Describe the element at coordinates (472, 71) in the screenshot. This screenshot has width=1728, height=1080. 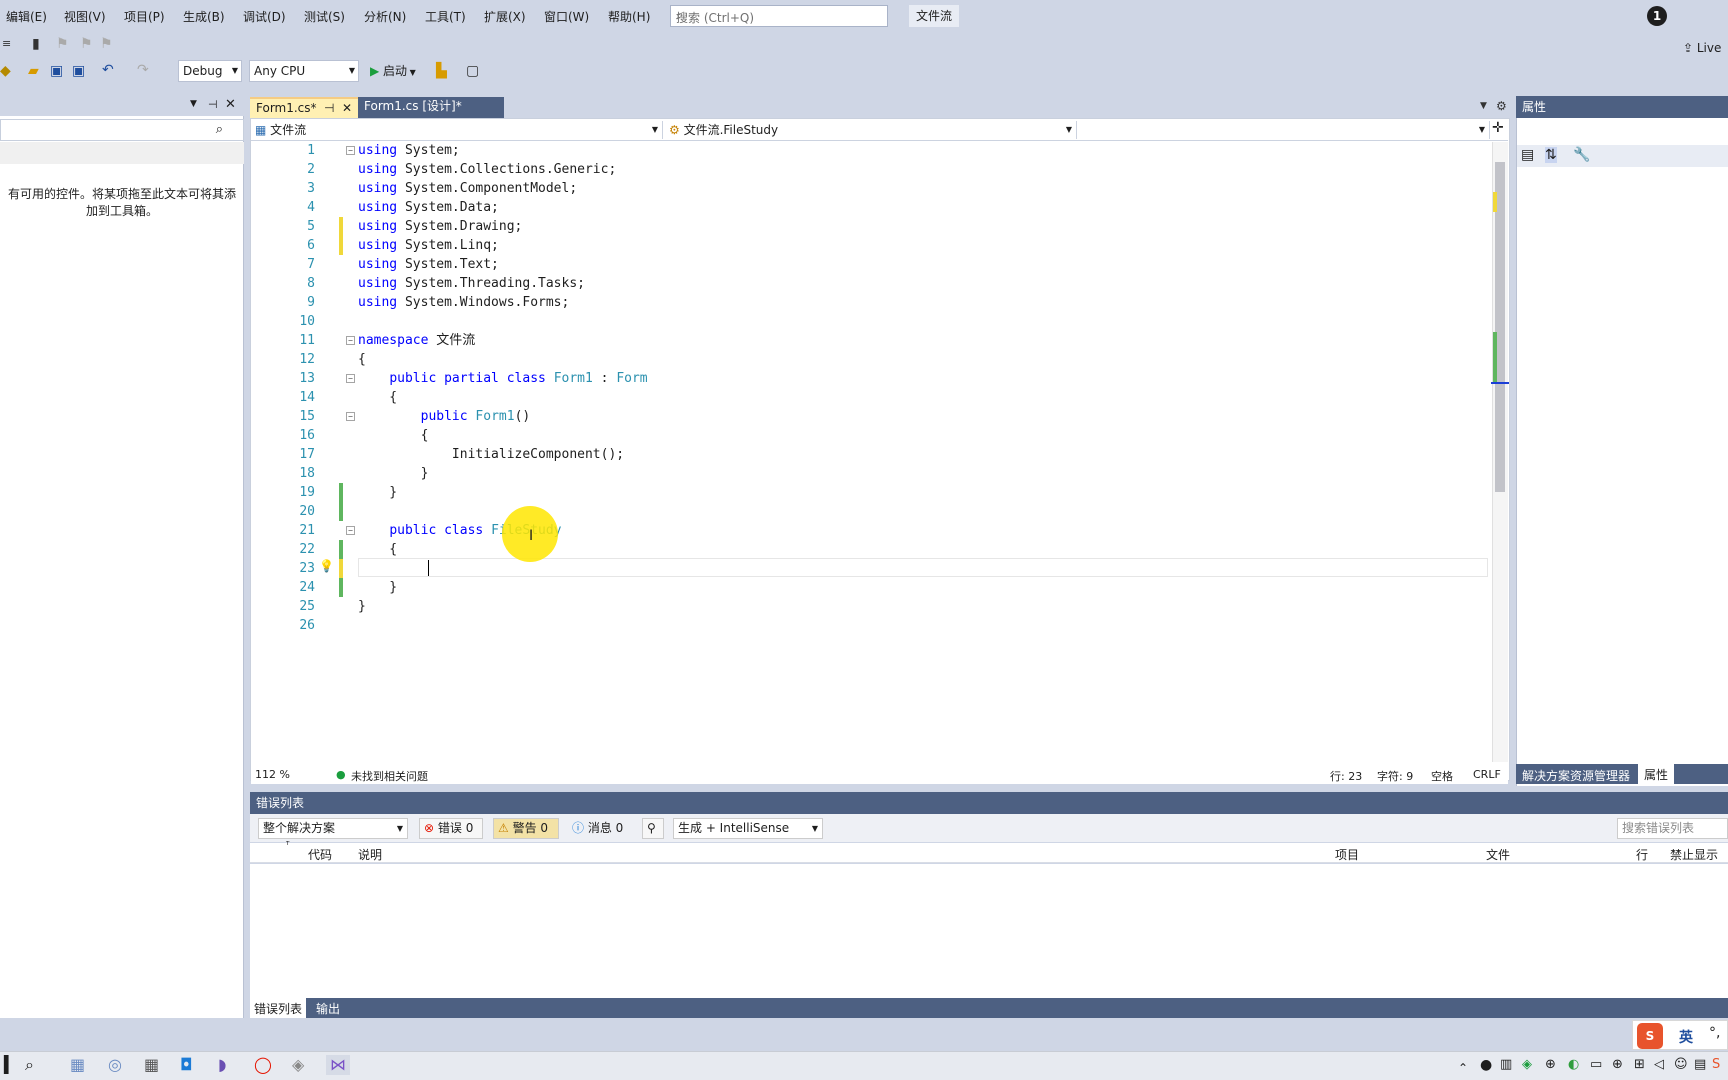
I see `screenshot-icon: ▢` at that location.